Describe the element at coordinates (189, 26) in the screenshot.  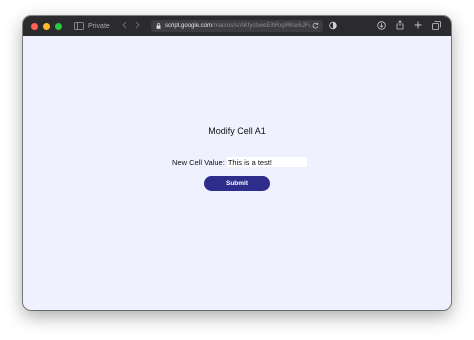
I see `address-host: script.google.com` at that location.